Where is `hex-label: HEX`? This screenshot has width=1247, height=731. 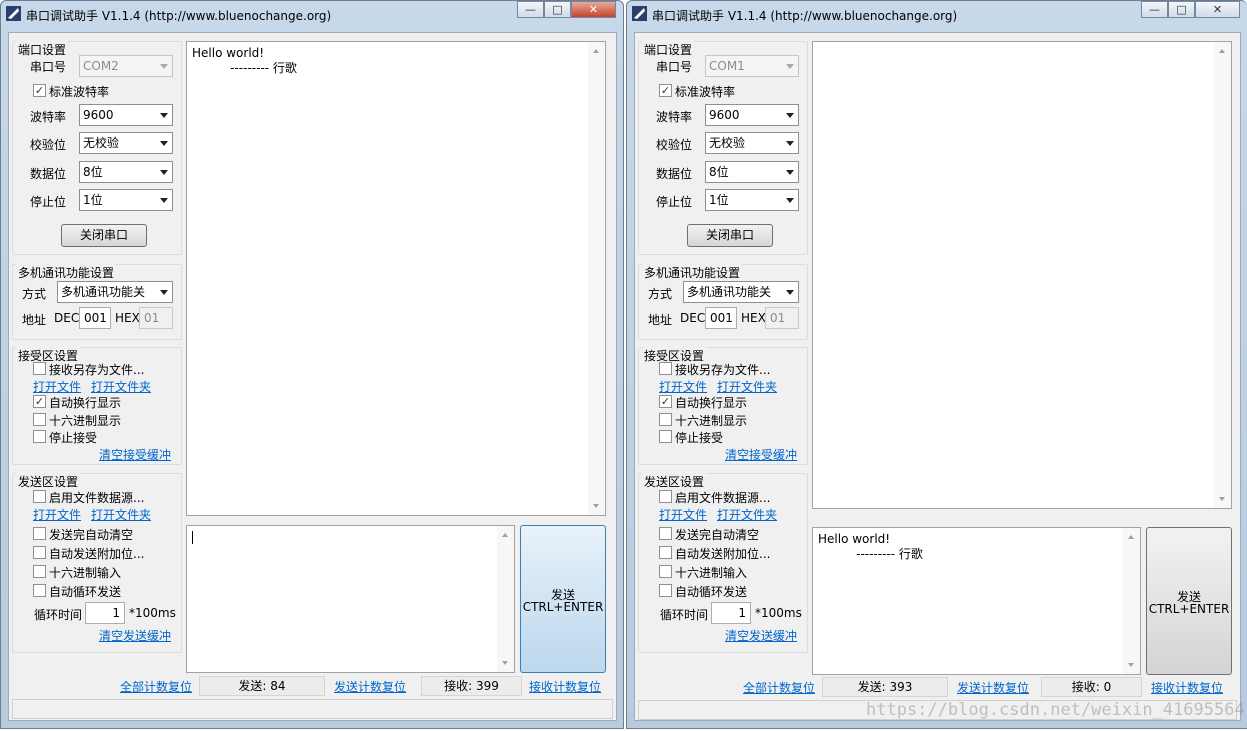 hex-label: HEX is located at coordinates (753, 318).